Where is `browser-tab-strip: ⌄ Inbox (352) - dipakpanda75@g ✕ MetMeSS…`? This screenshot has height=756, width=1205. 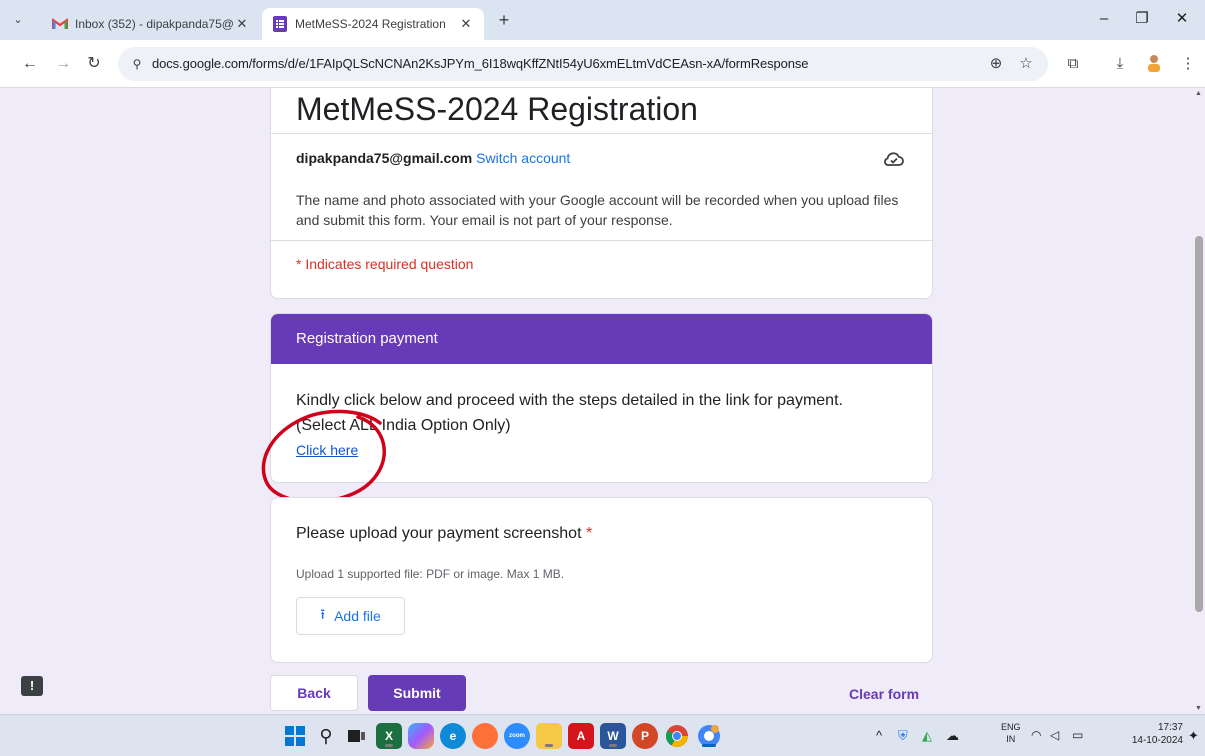 browser-tab-strip: ⌄ Inbox (352) - dipakpanda75@g ✕ MetMeSS… is located at coordinates (602, 20).